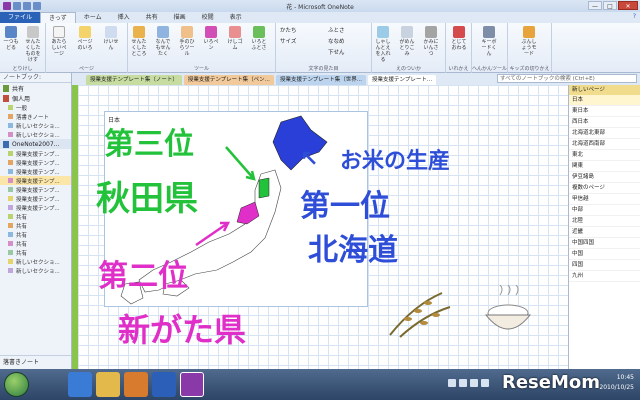 The width and height of the screenshot is (640, 400). Describe the element at coordinates (20, 17) in the screenshot. I see `tab-file: ファイル` at that location.